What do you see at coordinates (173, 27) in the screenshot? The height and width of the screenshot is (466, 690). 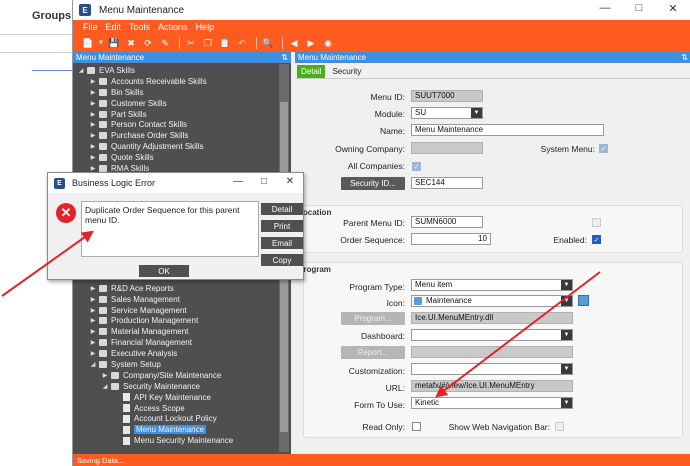 I see `menu-actions: Actions` at bounding box center [173, 27].